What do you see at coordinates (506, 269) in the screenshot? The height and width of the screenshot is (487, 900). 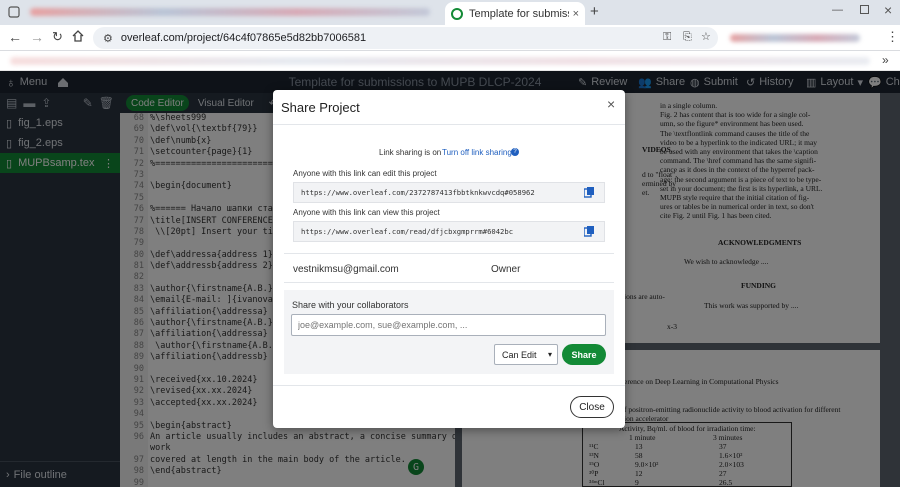 I see `owner-role: Owner` at bounding box center [506, 269].